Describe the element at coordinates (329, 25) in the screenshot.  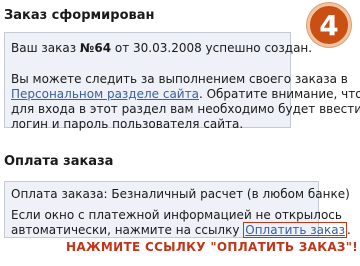
I see `step-number-badge: 4` at that location.